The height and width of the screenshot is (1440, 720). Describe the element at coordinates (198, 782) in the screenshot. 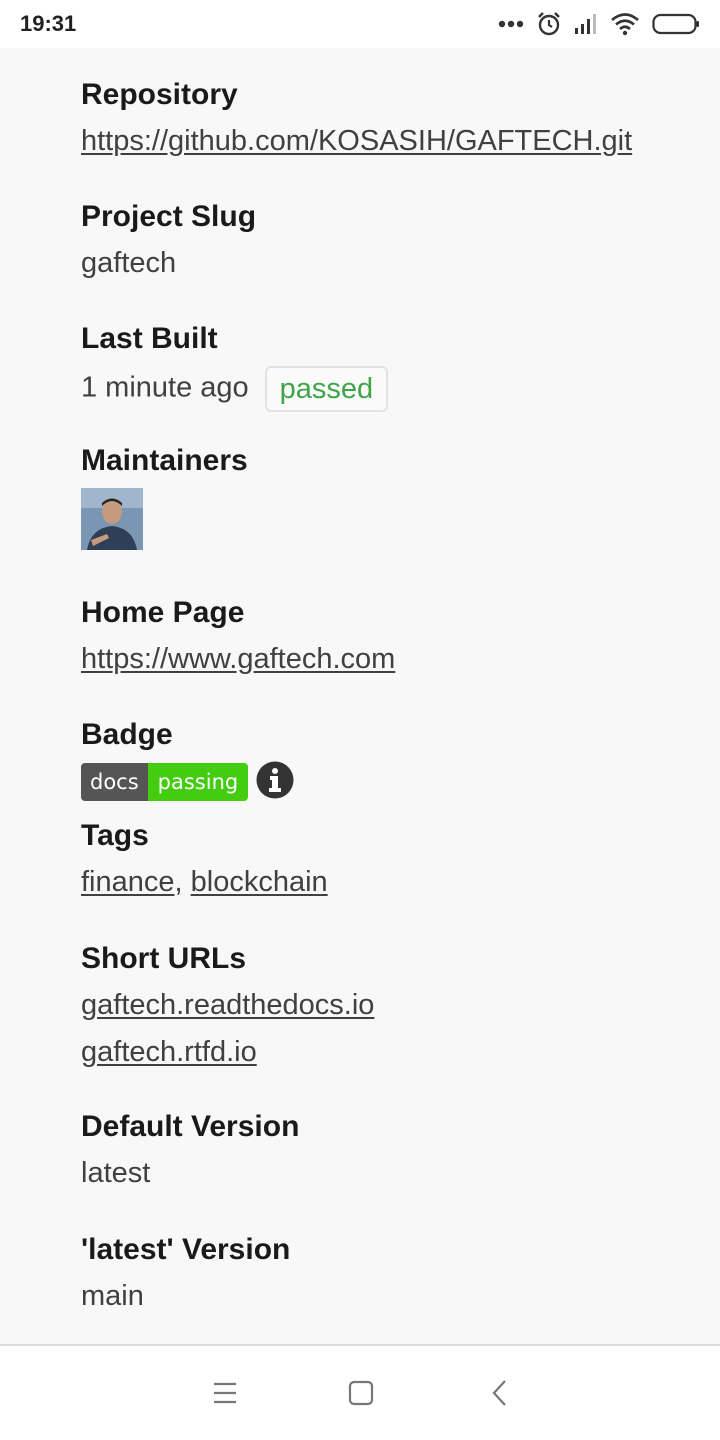

I see `docs-badge-right: passing` at that location.